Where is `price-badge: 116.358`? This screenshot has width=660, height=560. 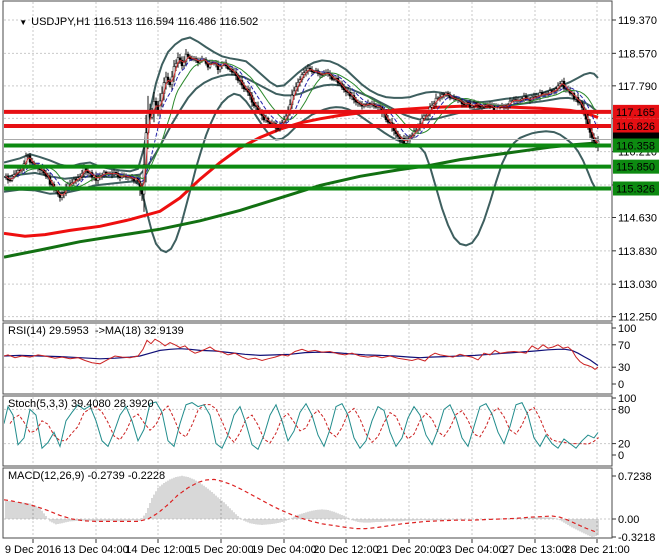 price-badge: 116.358 is located at coordinates (636, 145).